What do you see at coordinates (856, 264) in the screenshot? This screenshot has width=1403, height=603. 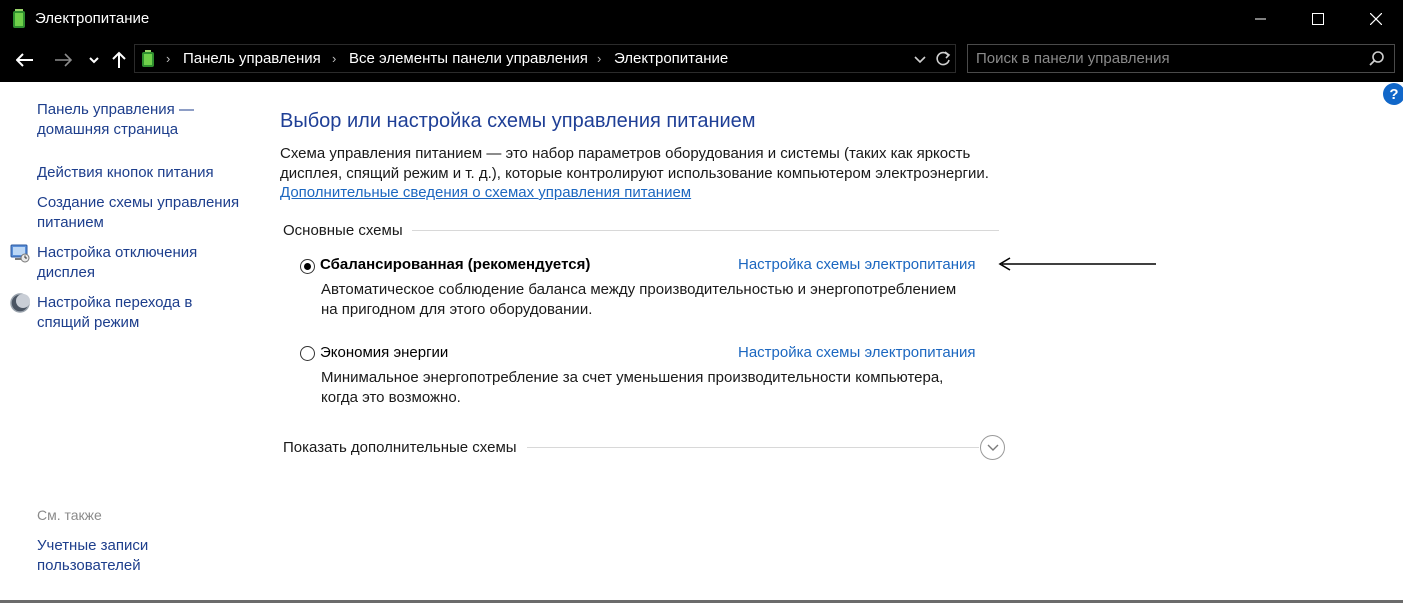 I see `plan-balanced-configure-link: Настройка схемы электропитания` at bounding box center [856, 264].